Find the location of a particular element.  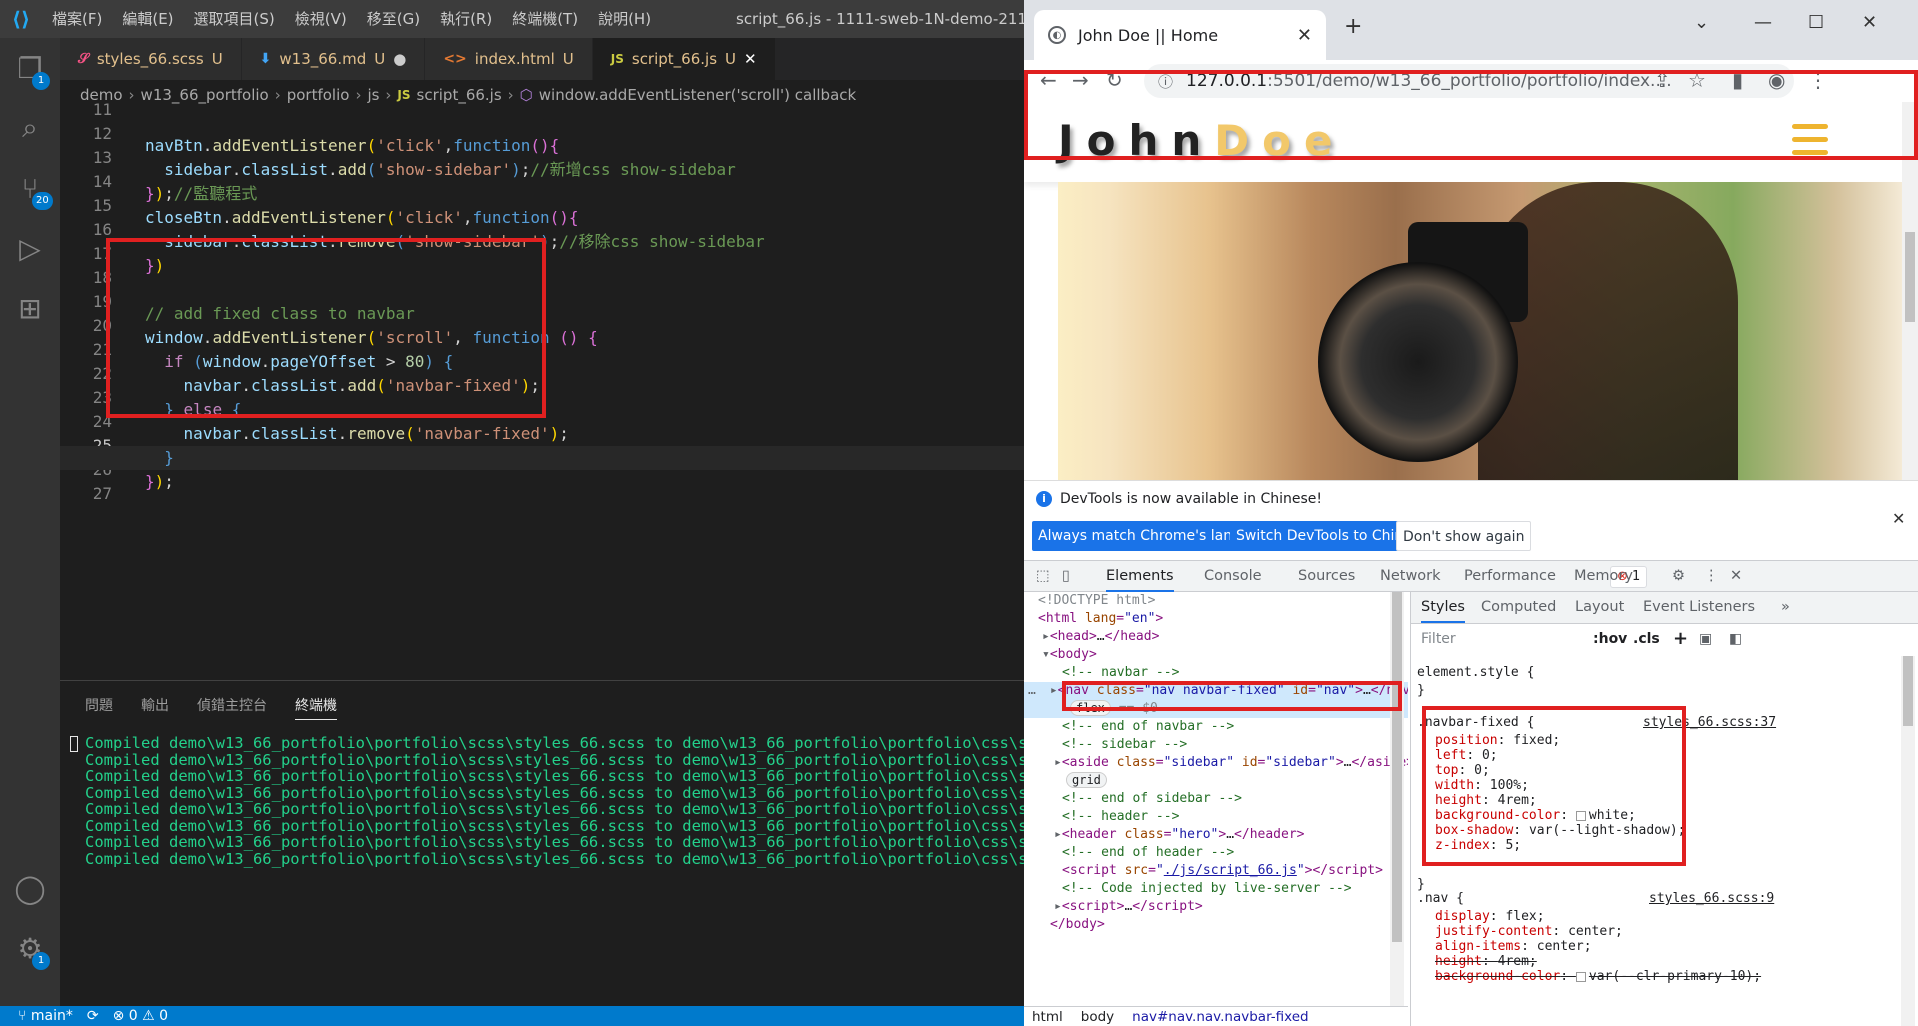

css-property: z-index: 5; is located at coordinates (1478, 846).